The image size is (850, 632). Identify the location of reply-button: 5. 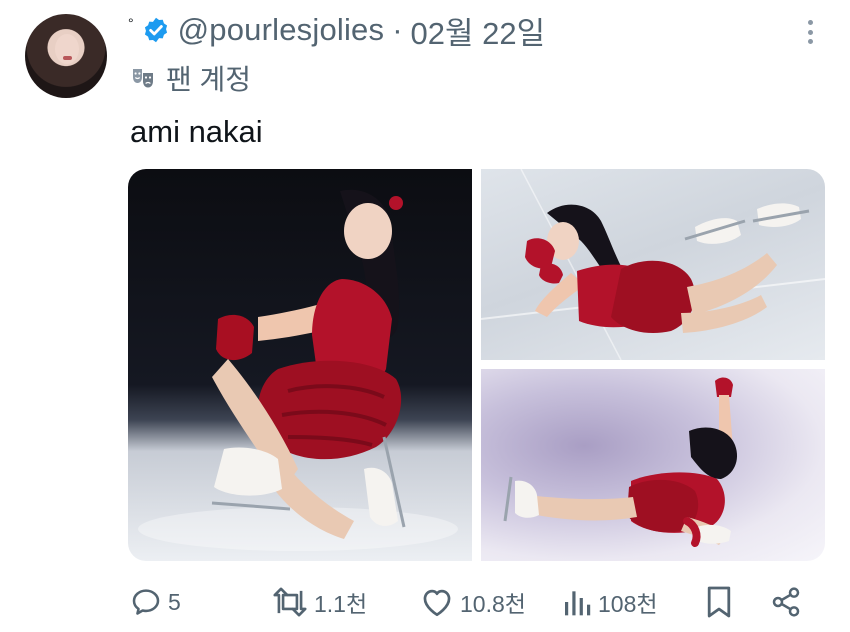
(155, 602).